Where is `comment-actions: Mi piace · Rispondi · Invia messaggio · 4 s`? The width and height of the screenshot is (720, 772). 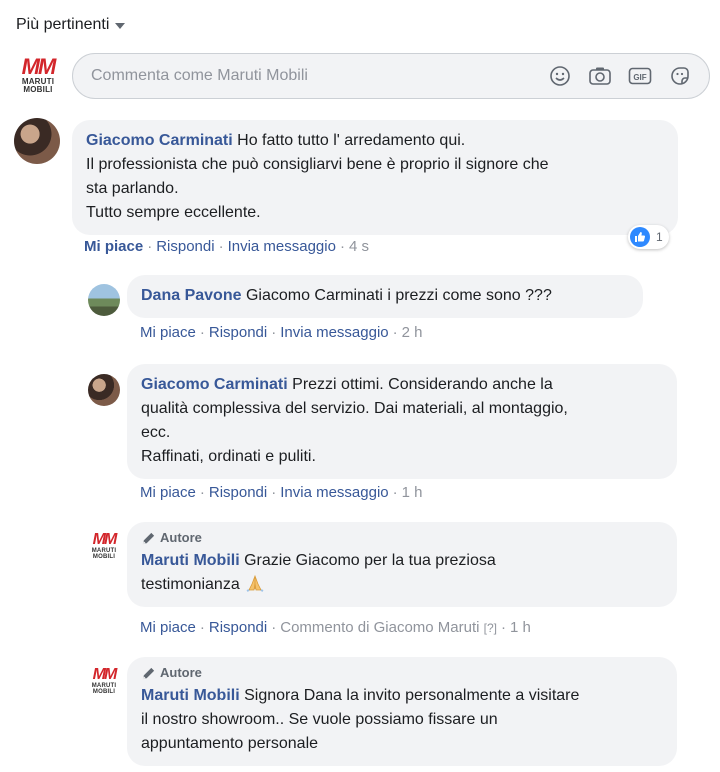 comment-actions: Mi piace · Rispondi · Invia messaggio · 4 s is located at coordinates (226, 246).